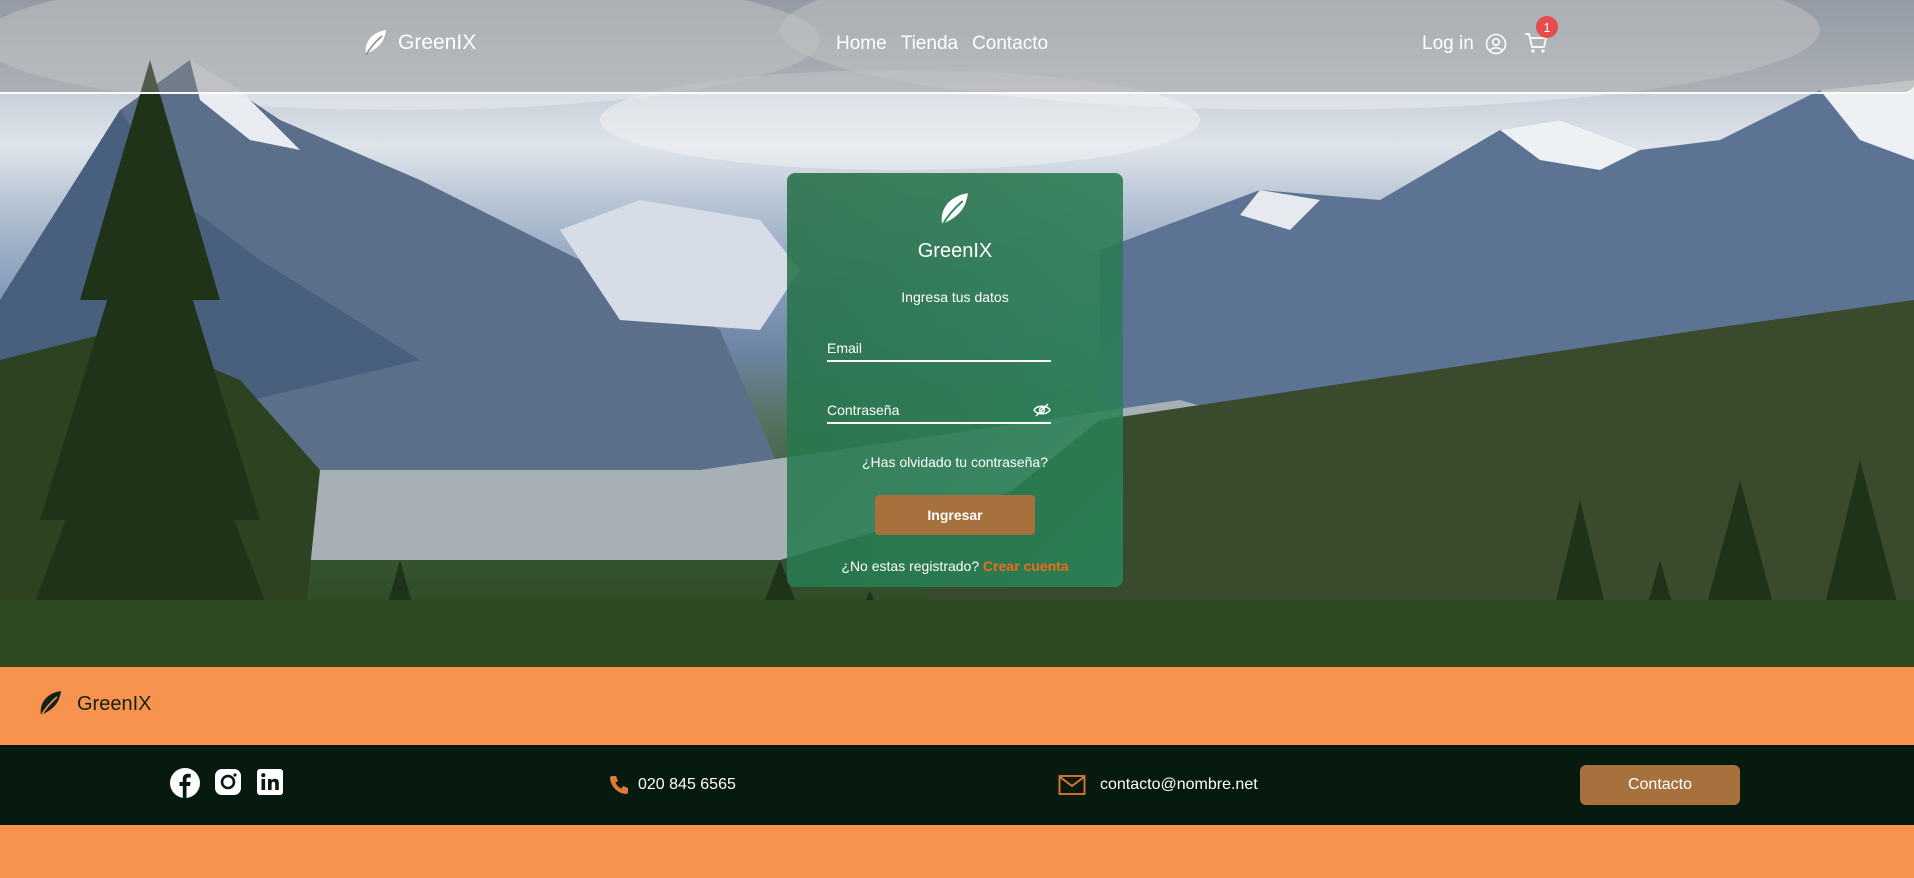 This screenshot has width=1914, height=878. I want to click on phone-contact: 020 845 6565, so click(672, 785).